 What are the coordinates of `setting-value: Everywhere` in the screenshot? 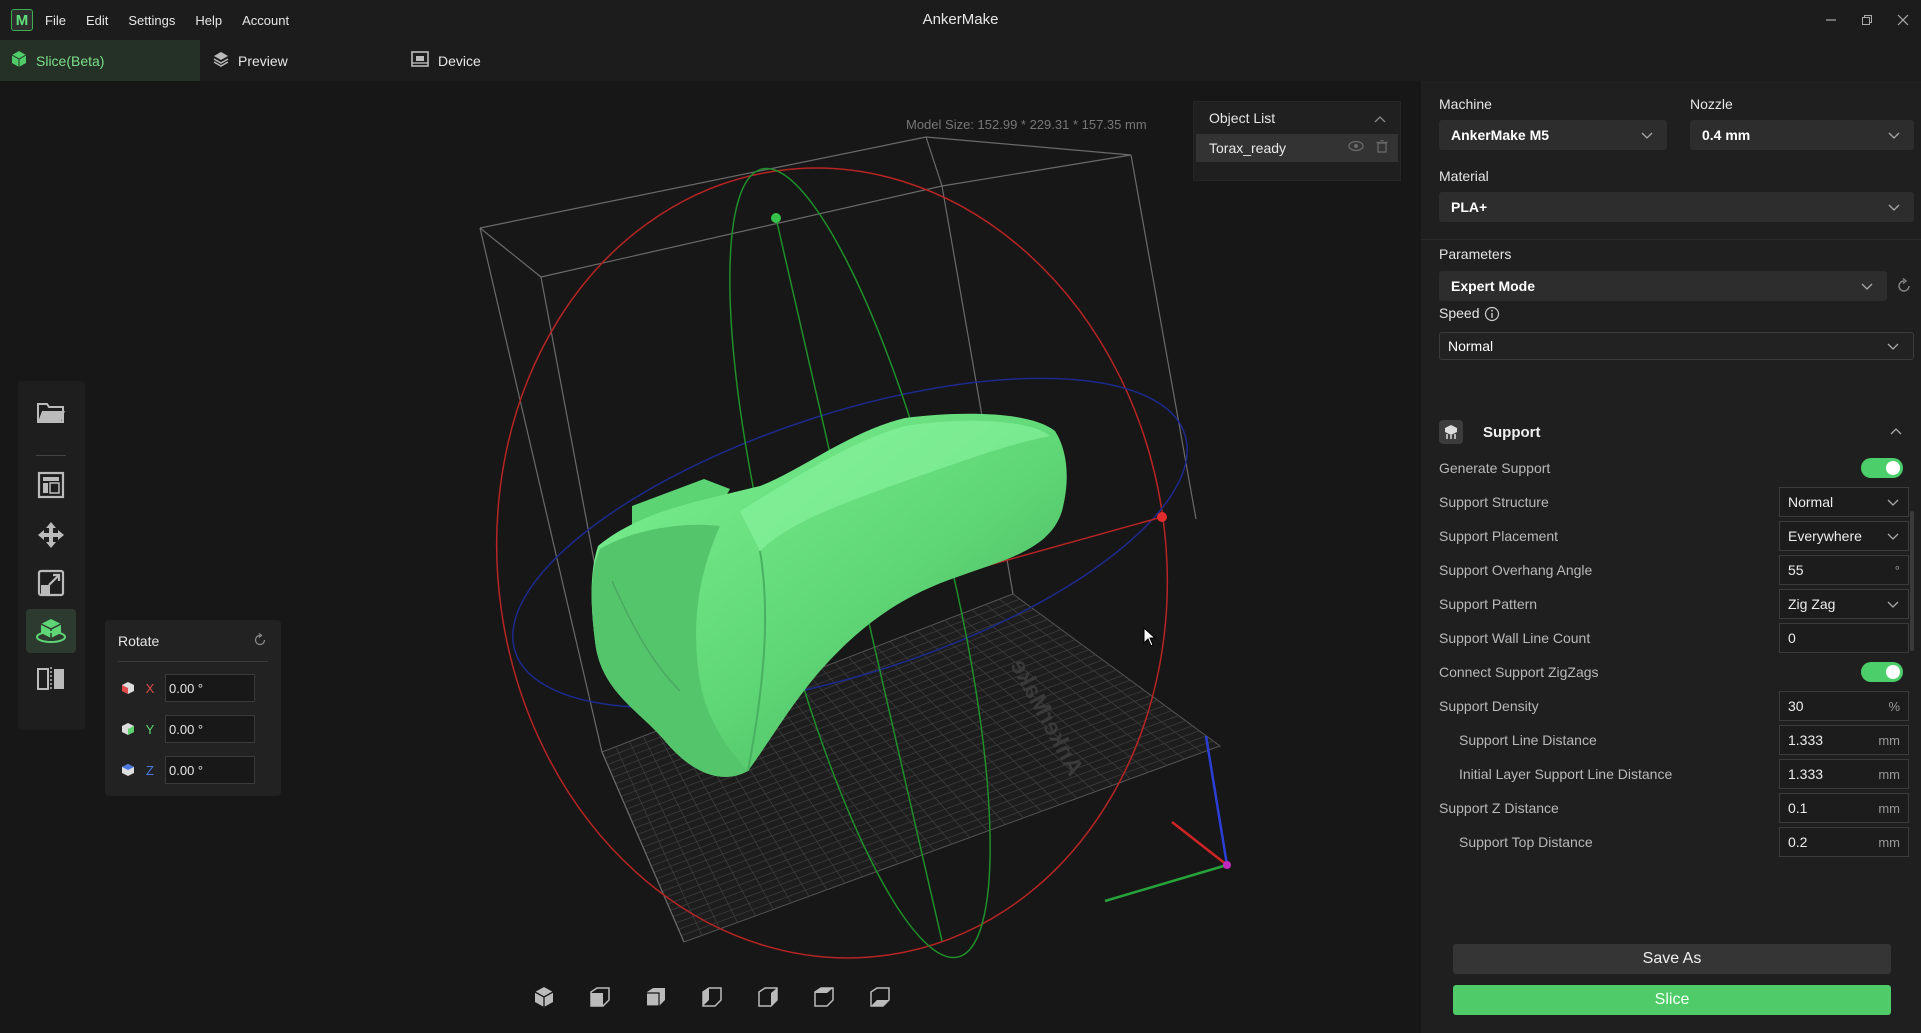 It's located at (1825, 536).